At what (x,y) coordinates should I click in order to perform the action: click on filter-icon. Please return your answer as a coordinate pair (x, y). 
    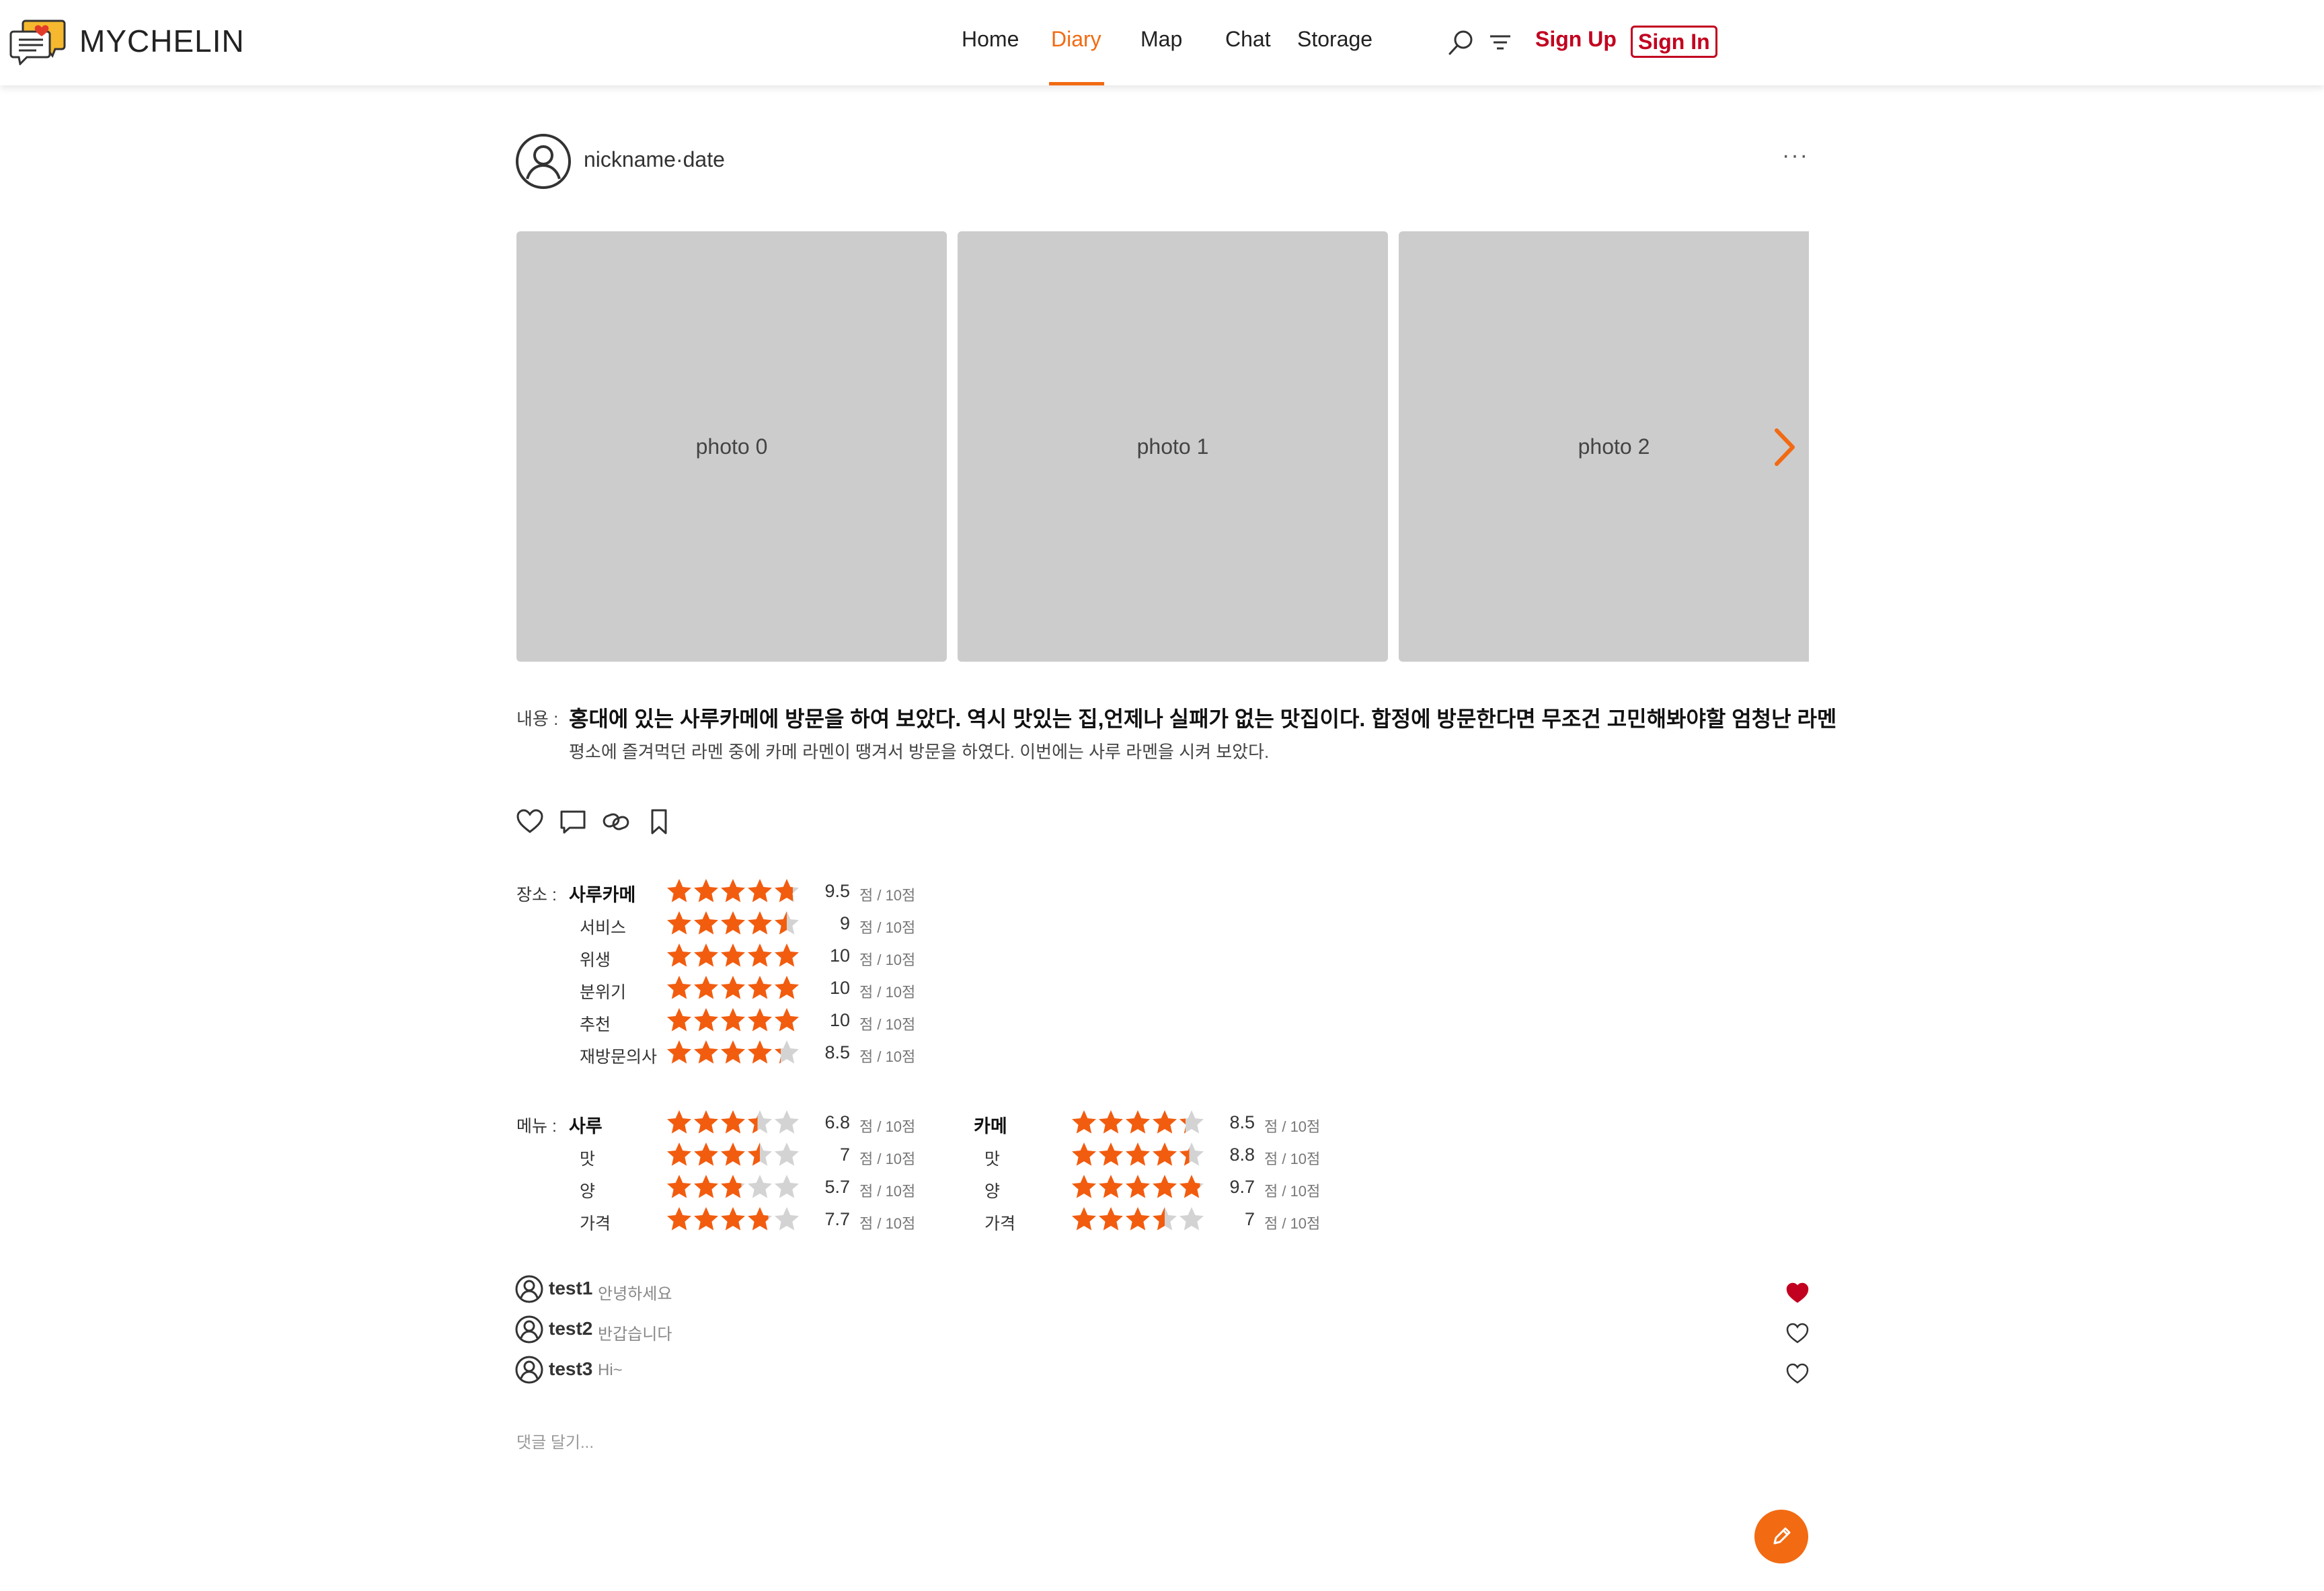
    Looking at the image, I should click on (1501, 42).